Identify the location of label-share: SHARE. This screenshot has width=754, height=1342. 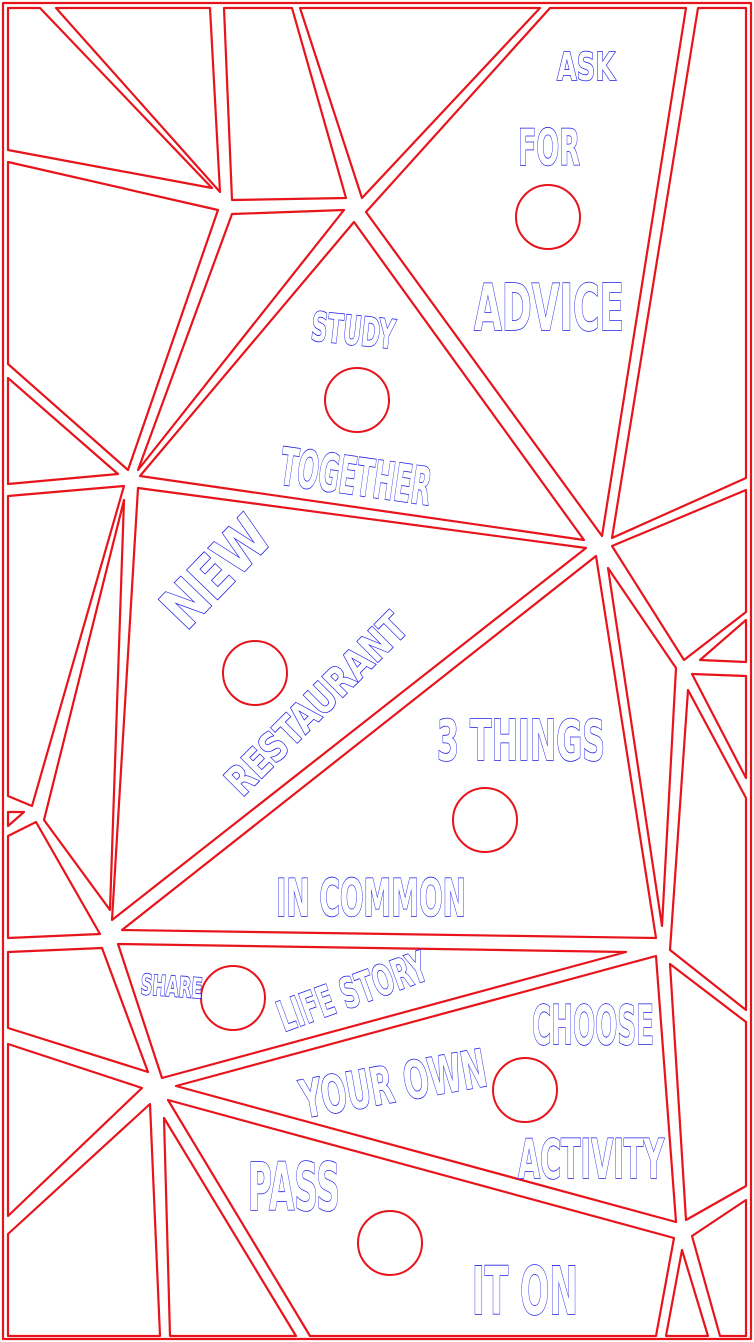
(172, 986).